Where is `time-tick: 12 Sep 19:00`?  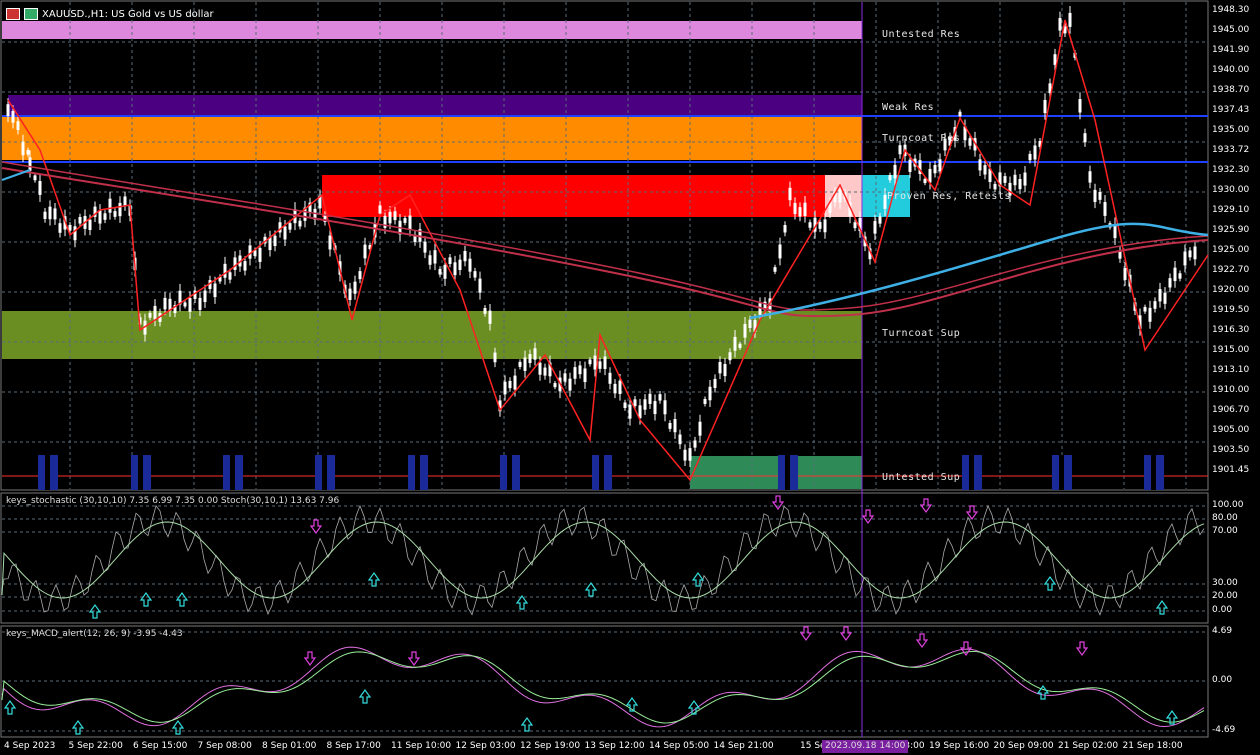 time-tick: 12 Sep 19:00 is located at coordinates (550, 746).